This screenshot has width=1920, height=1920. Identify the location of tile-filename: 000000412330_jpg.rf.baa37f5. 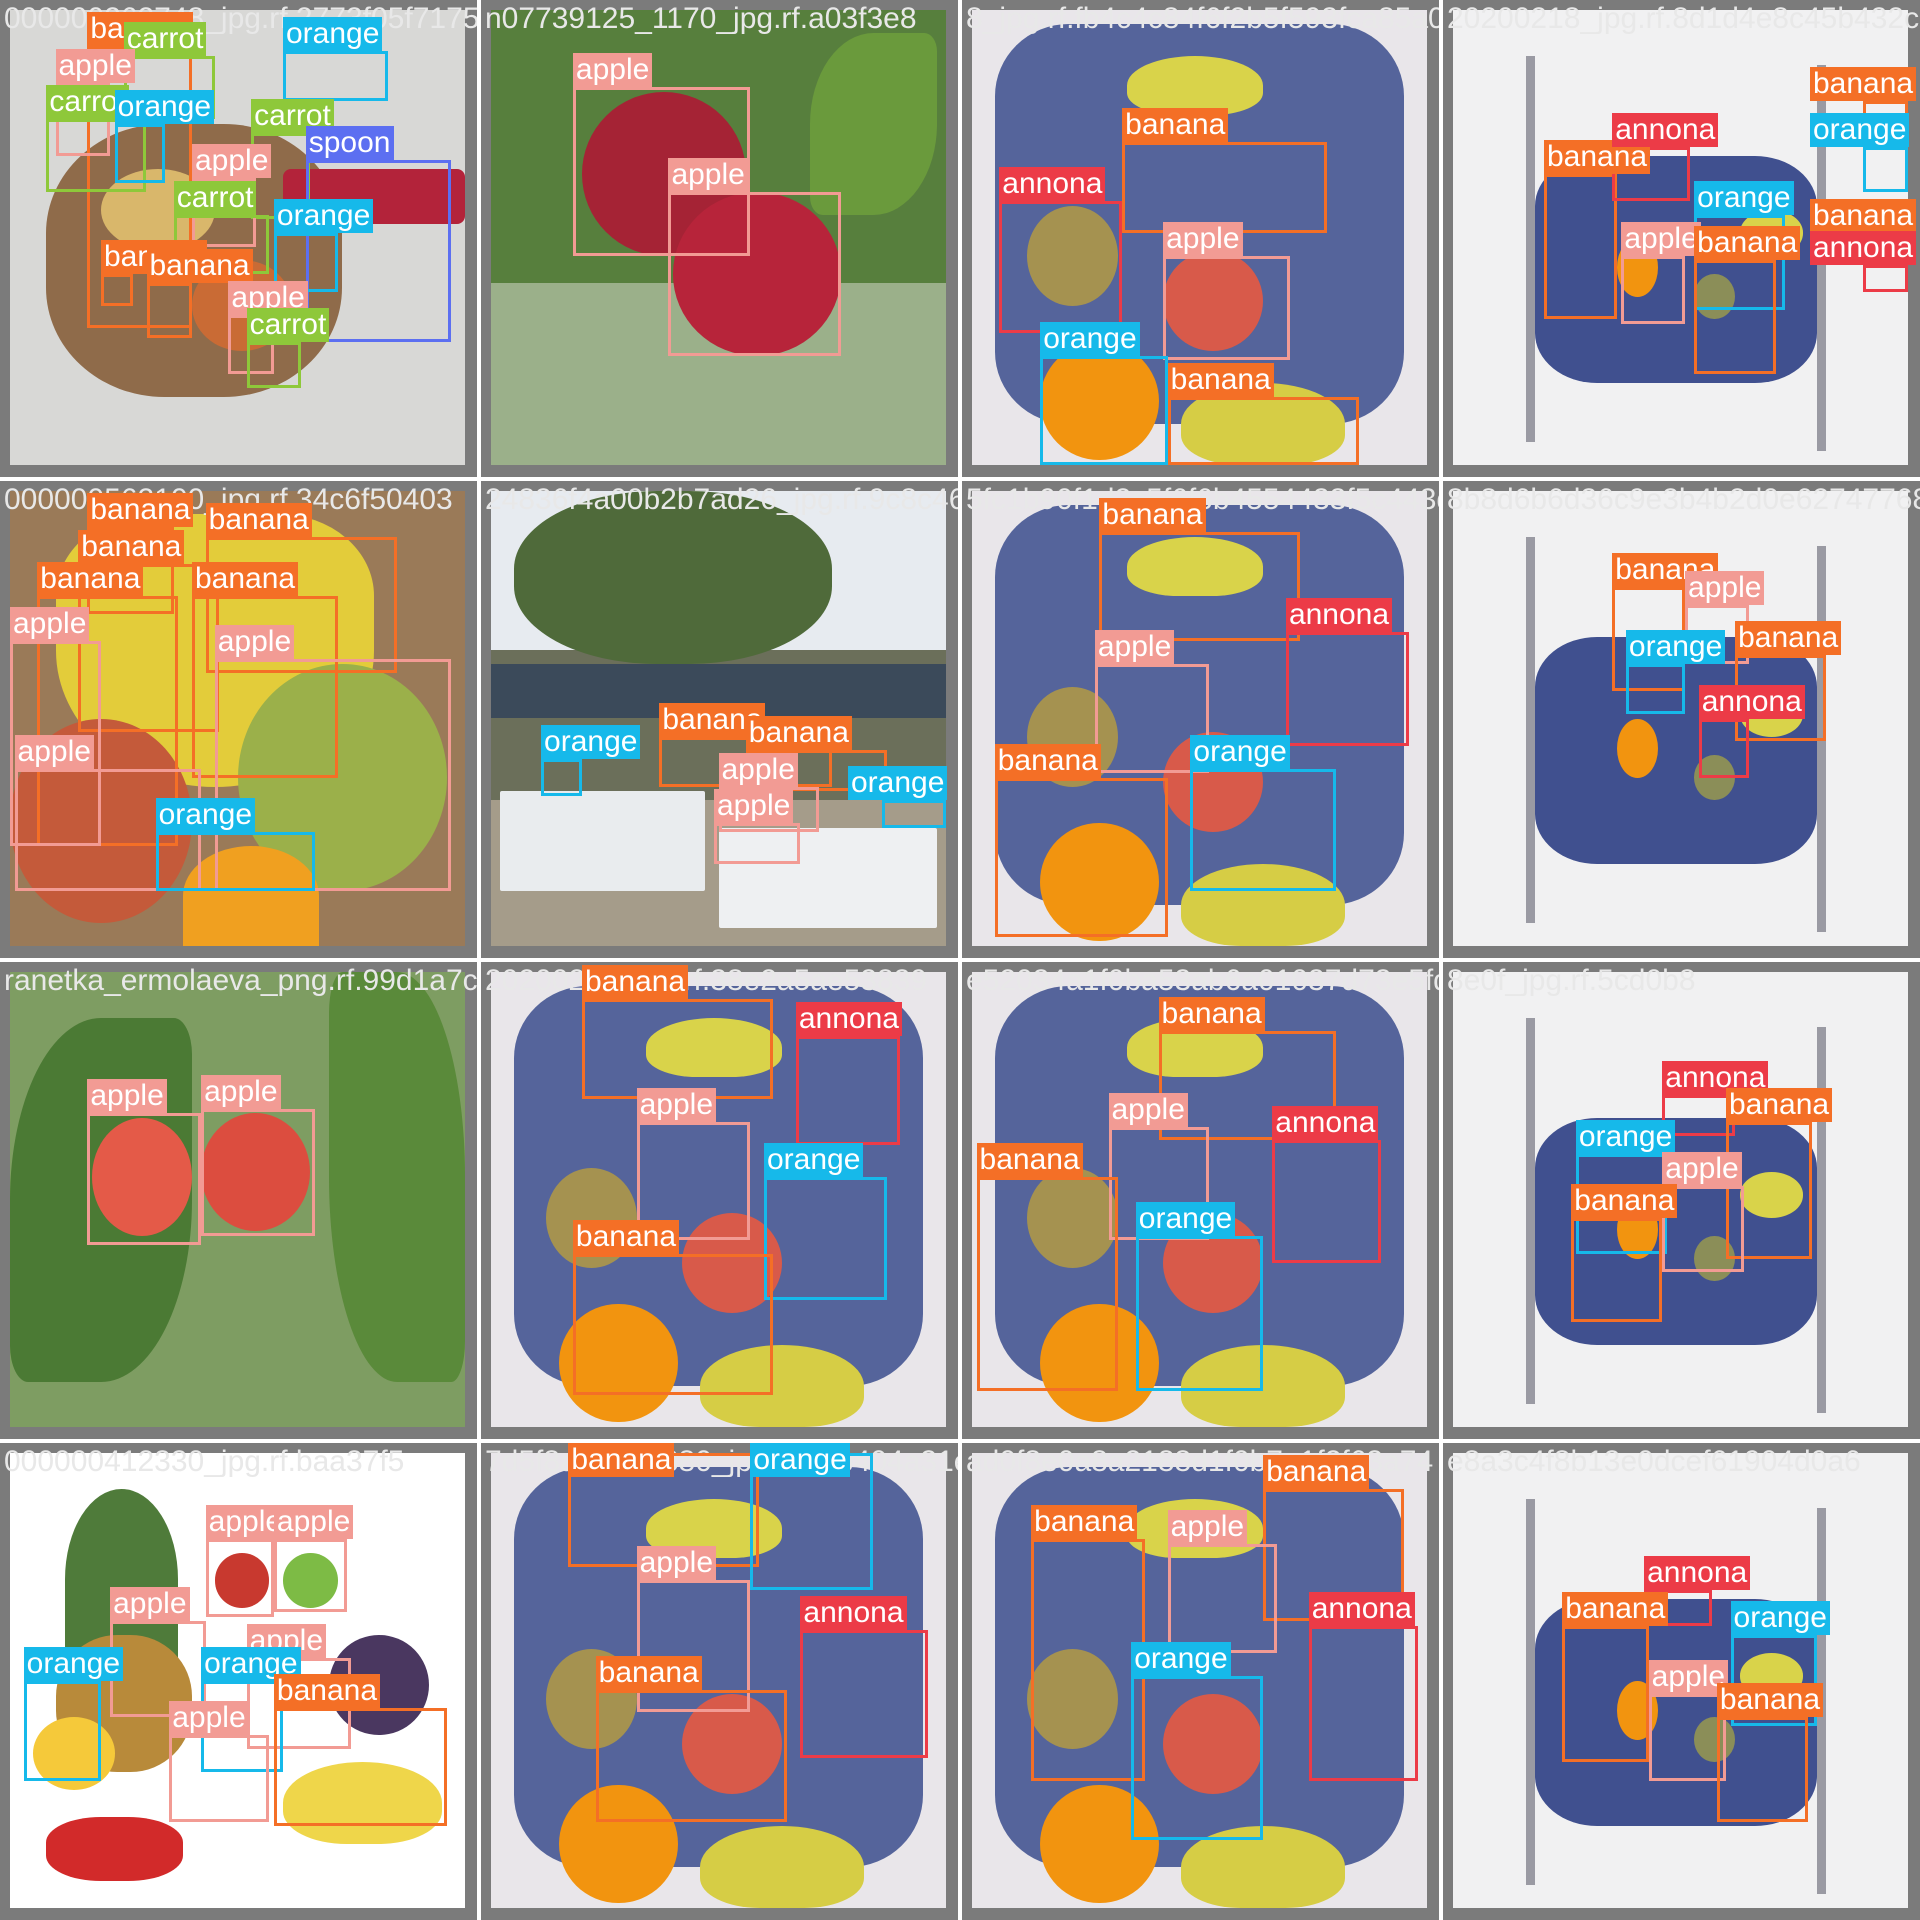
(204, 1461).